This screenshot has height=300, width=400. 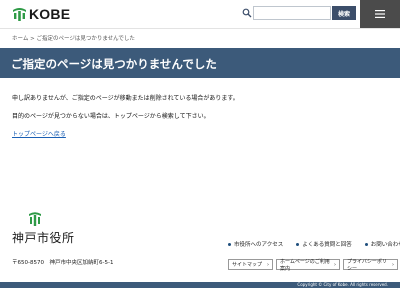 I want to click on search-button: 検索, so click(x=344, y=13).